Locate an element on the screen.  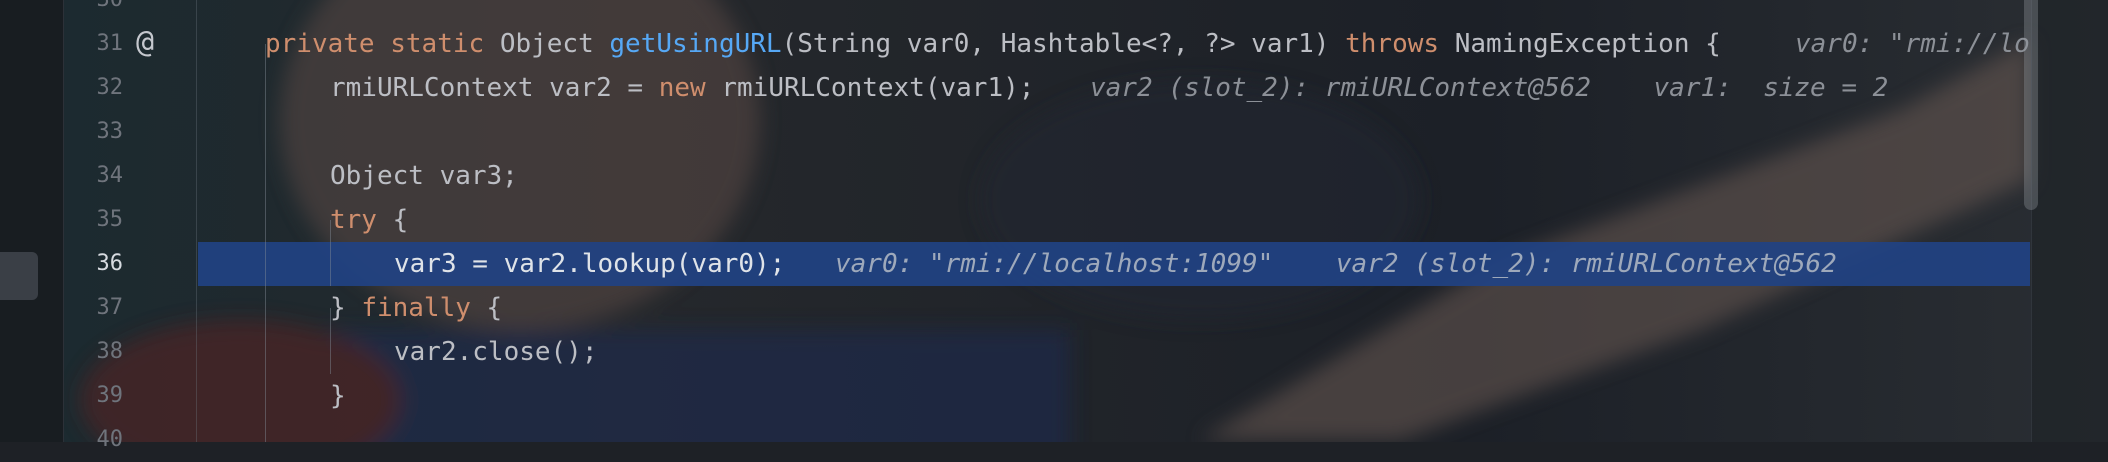
code-line-37: 37 } finally { is located at coordinates (1015, 308).